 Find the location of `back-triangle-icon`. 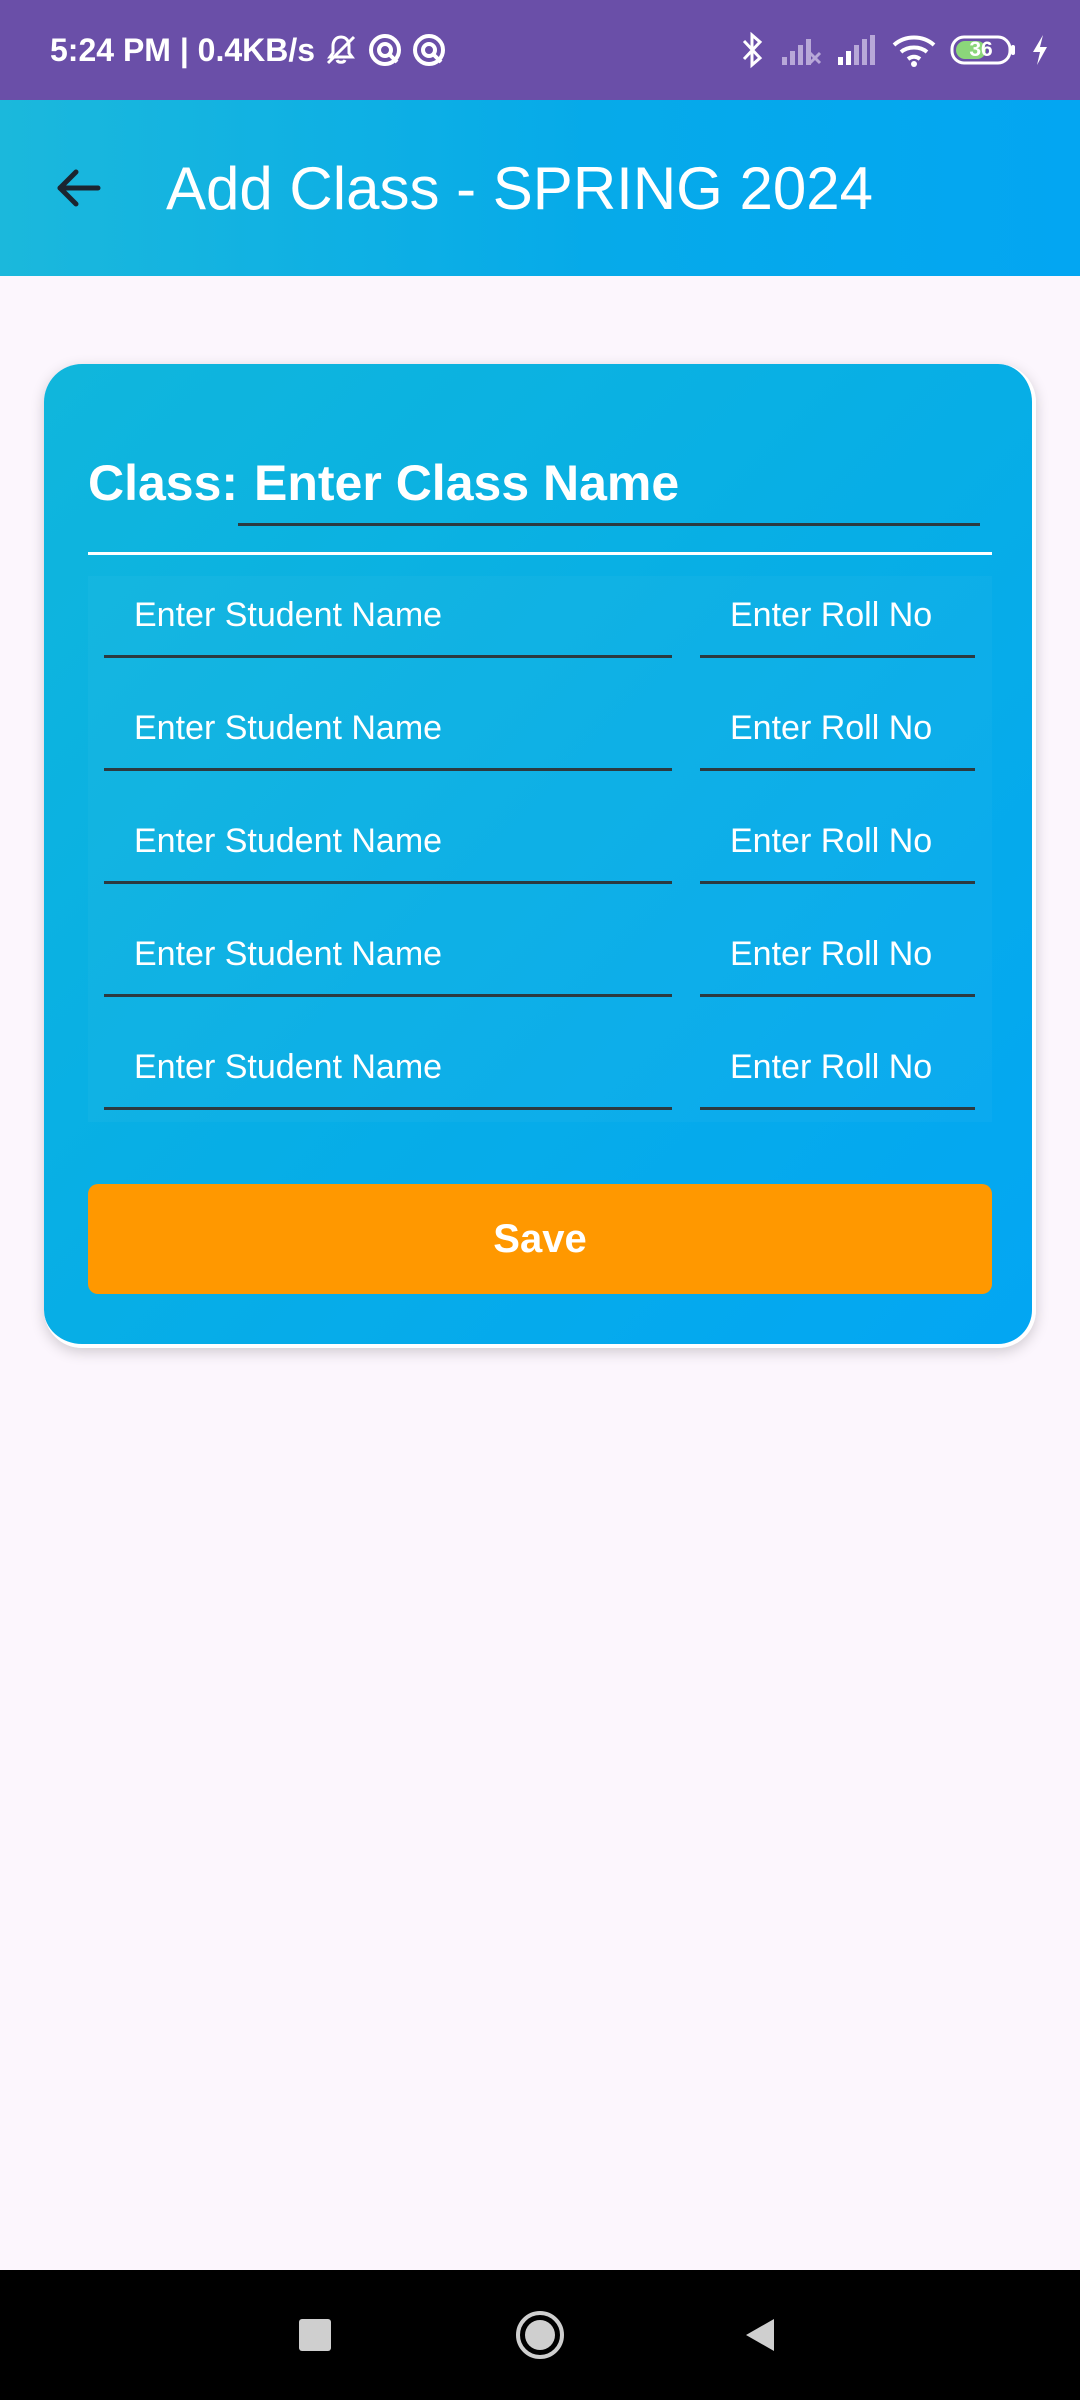

back-triangle-icon is located at coordinates (760, 2335).